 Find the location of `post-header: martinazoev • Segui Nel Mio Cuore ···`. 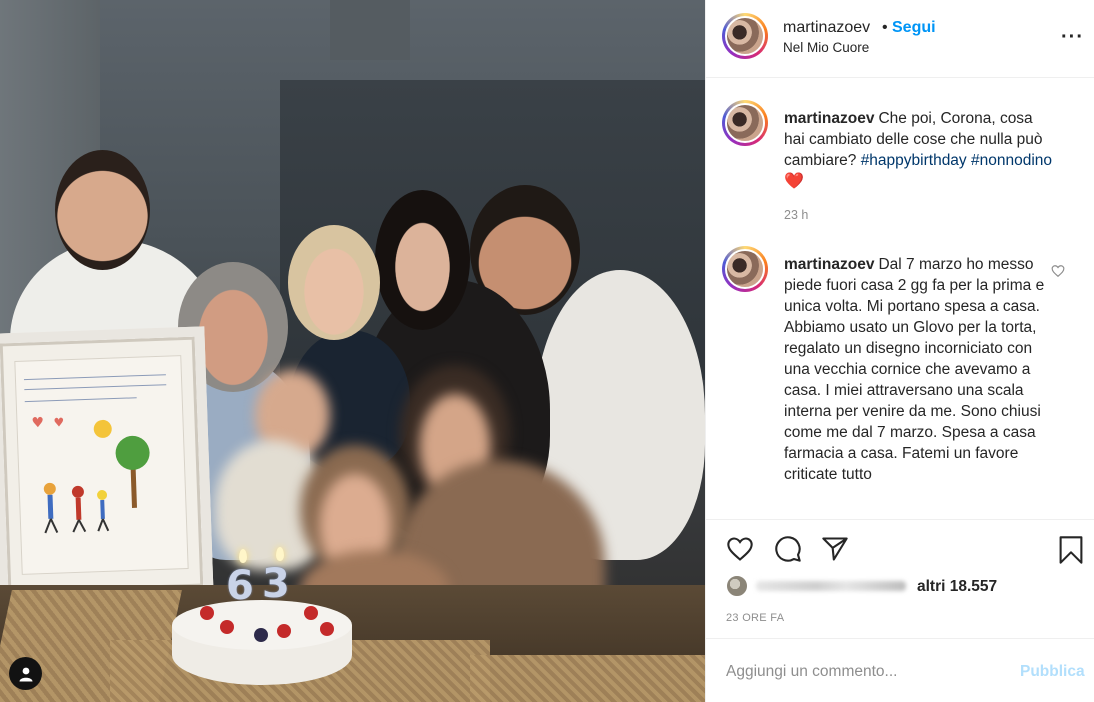

post-header: martinazoev • Segui Nel Mio Cuore ··· is located at coordinates (900, 39).